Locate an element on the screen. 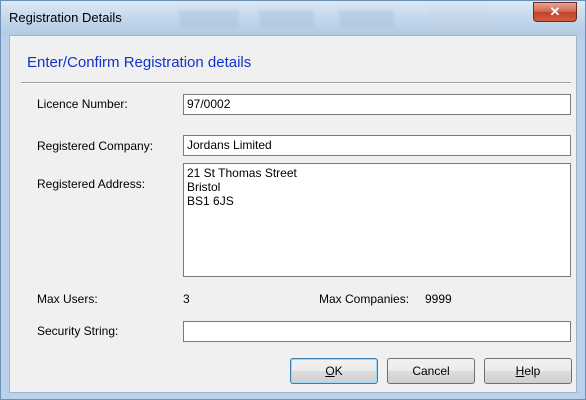 Image resolution: width=586 pixels, height=400 pixels. security-string-field is located at coordinates (377, 331).